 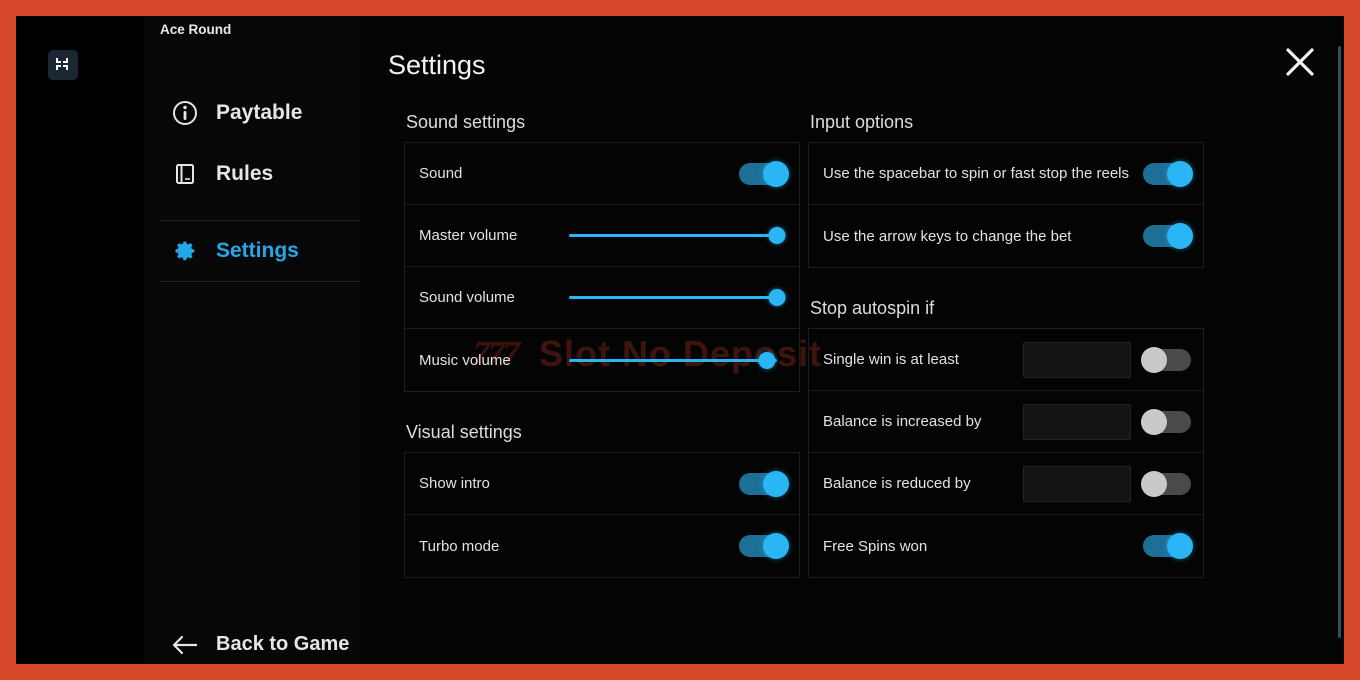 What do you see at coordinates (947, 236) in the screenshot?
I see `setting-label: Use the arrow keys to change the bet` at bounding box center [947, 236].